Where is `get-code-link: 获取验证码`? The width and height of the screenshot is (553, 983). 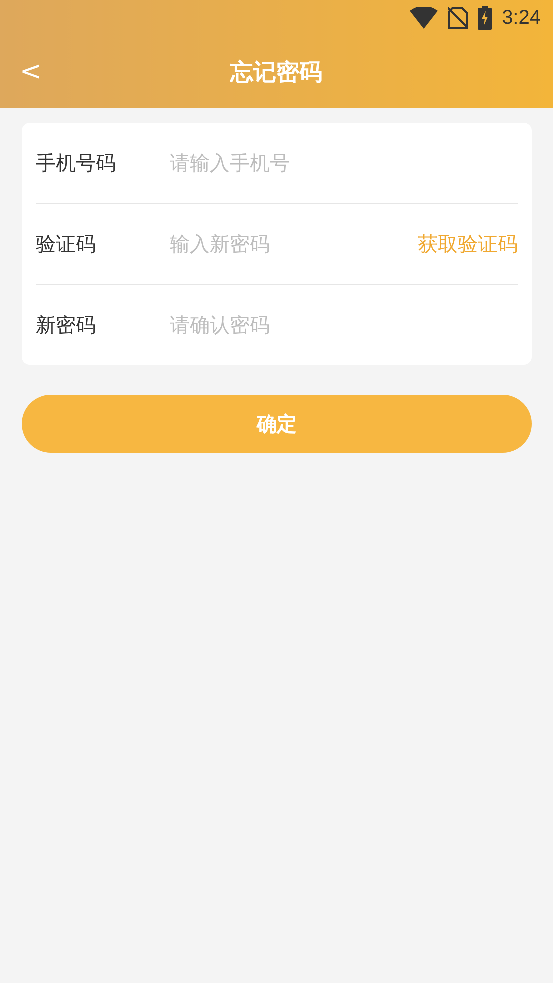
get-code-link: 获取验证码 is located at coordinates (468, 244).